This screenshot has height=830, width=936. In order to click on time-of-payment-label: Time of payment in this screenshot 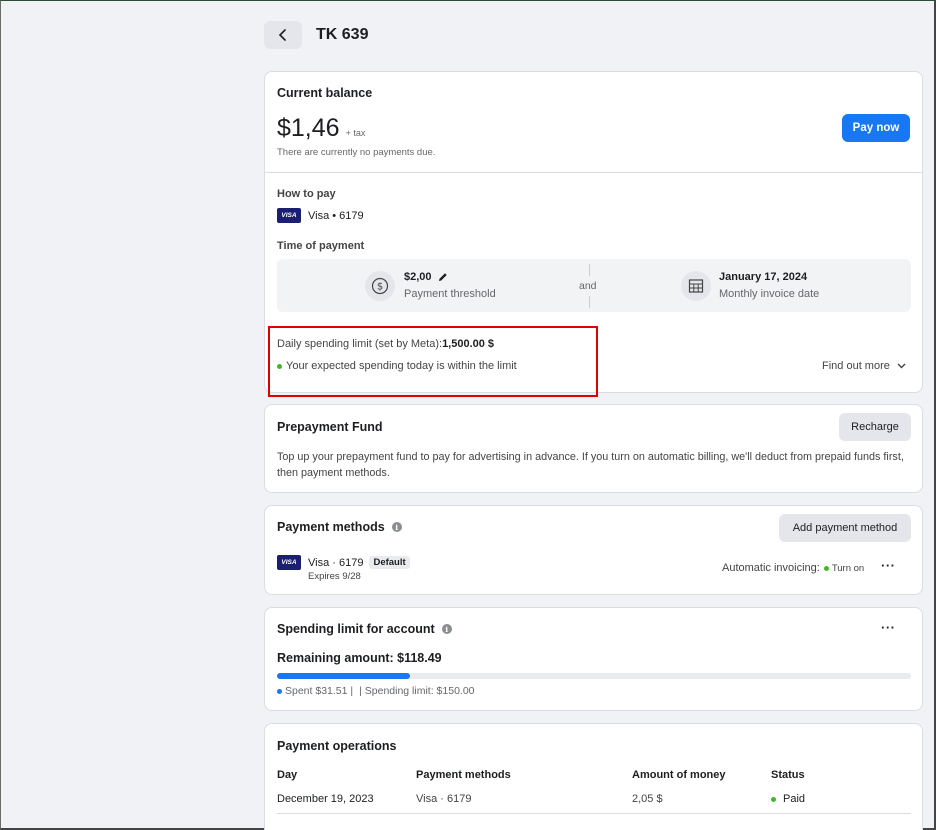, I will do `click(321, 246)`.